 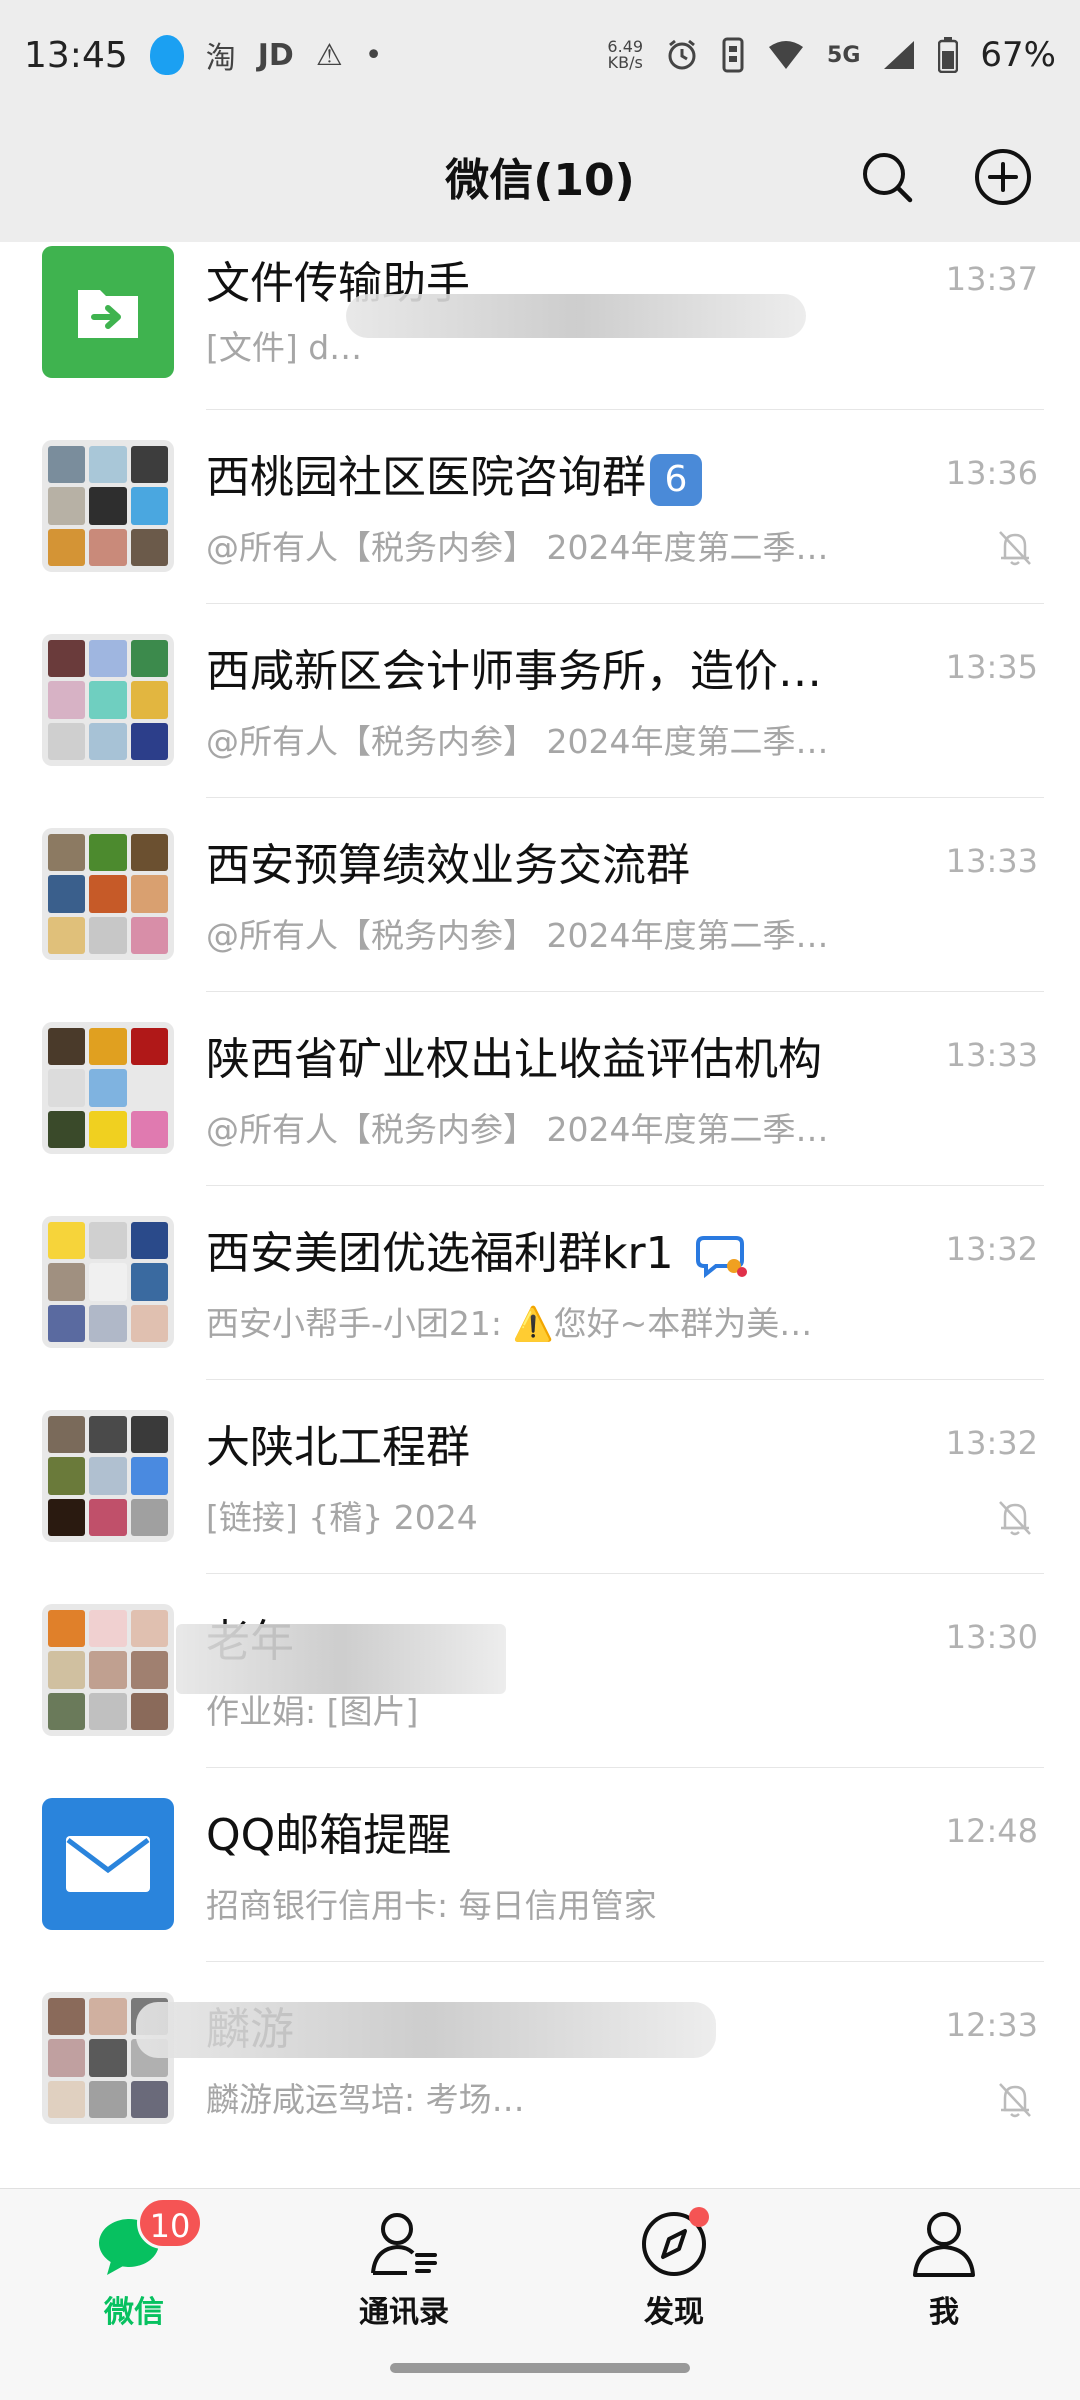 I want to click on chat-item-xian-budget: 西安预算绩效业务交流群 @所有人【税务内参】 2024年度第二季… 13:33, so click(x=540, y=895).